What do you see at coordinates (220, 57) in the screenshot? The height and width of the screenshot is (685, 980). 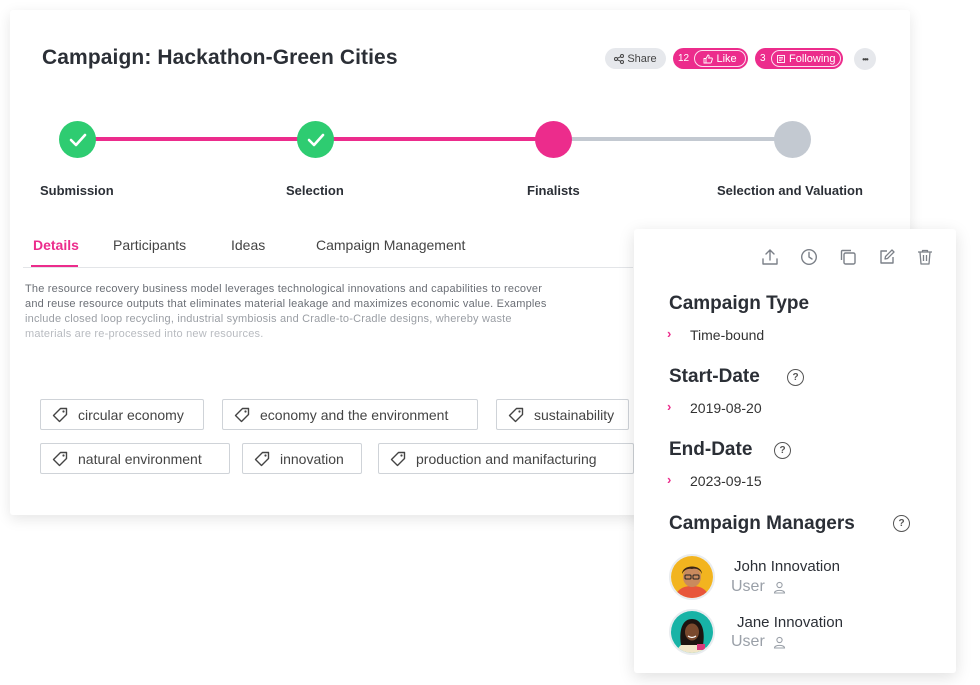 I see `page-title: Campaign: Hackathon-Green Cities` at bounding box center [220, 57].